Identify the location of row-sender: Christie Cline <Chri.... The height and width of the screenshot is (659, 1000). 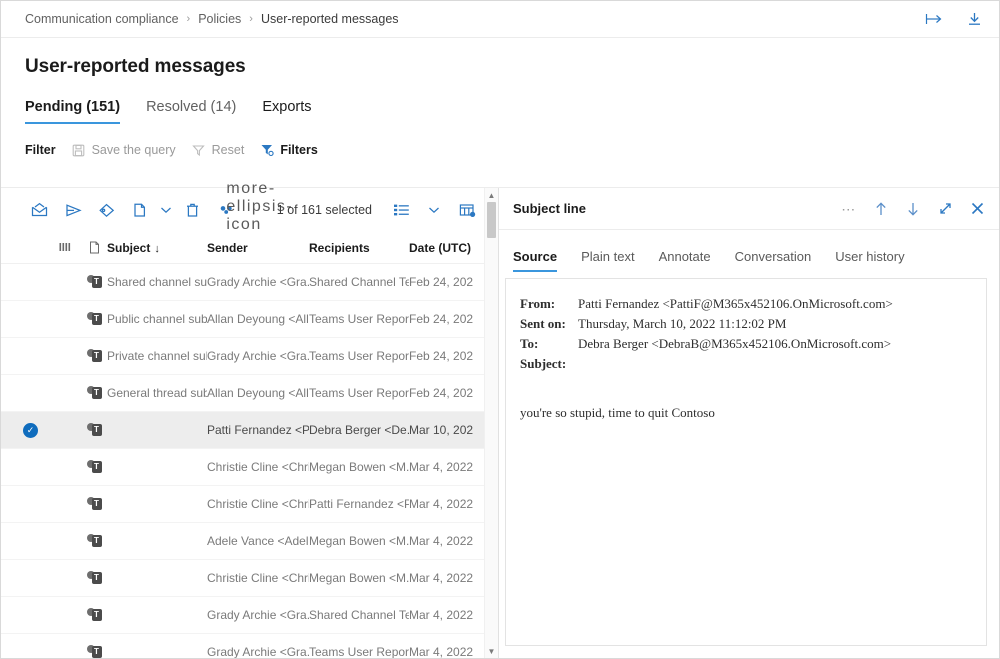
(258, 578).